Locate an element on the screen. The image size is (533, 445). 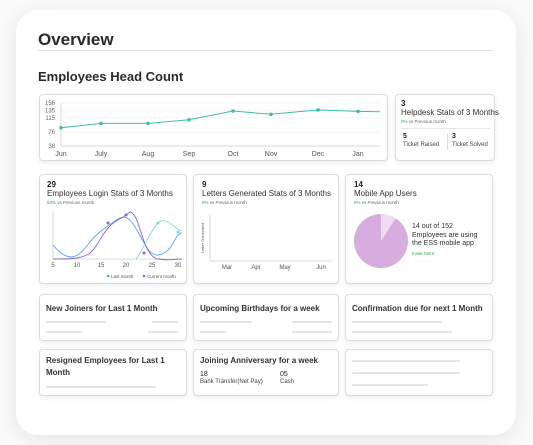
headcount-y-tick: 115 is located at coordinates (50, 119).